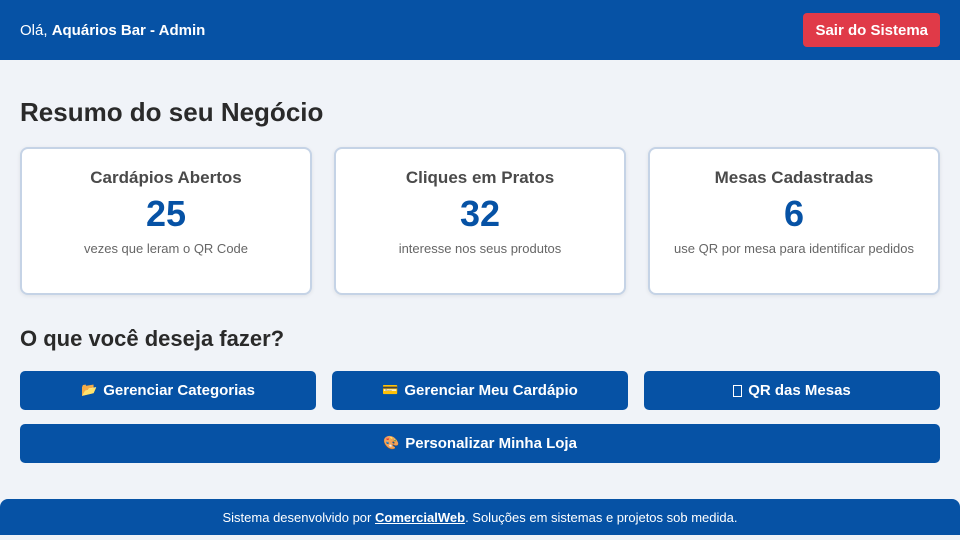 This screenshot has height=540, width=960. Describe the element at coordinates (34, 30) in the screenshot. I see `greeting-prefix: Olá,` at that location.